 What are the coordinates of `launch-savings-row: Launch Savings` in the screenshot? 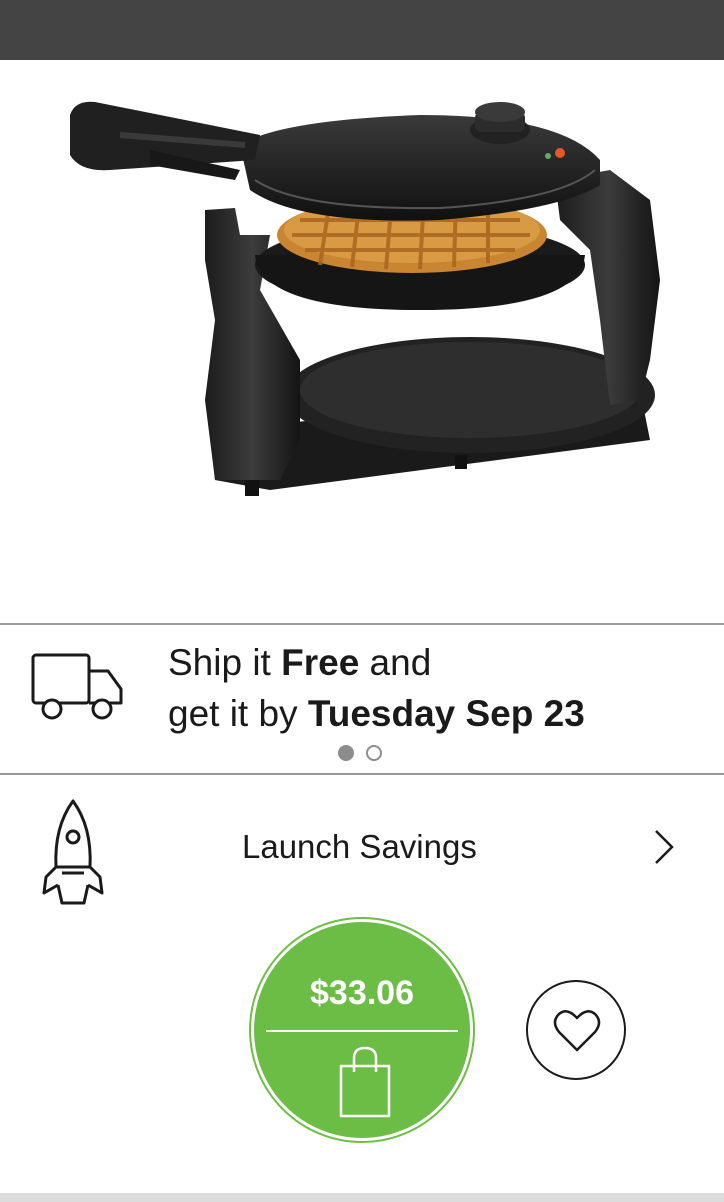 It's located at (362, 845).